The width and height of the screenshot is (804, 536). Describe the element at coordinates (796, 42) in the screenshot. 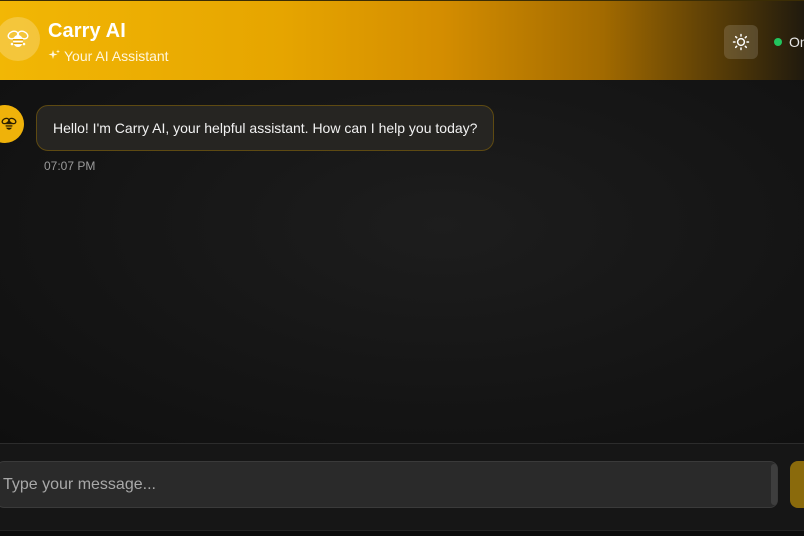

I see `status-text: Online` at that location.